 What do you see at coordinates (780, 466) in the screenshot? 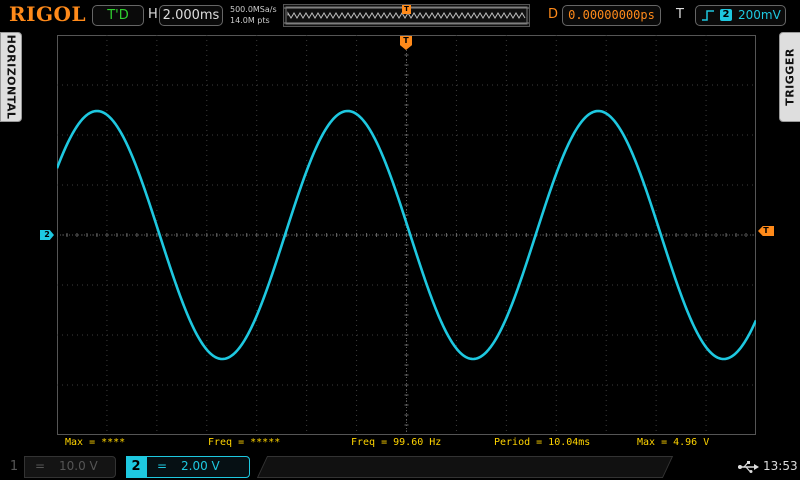
I see `clock: 13:53` at bounding box center [780, 466].